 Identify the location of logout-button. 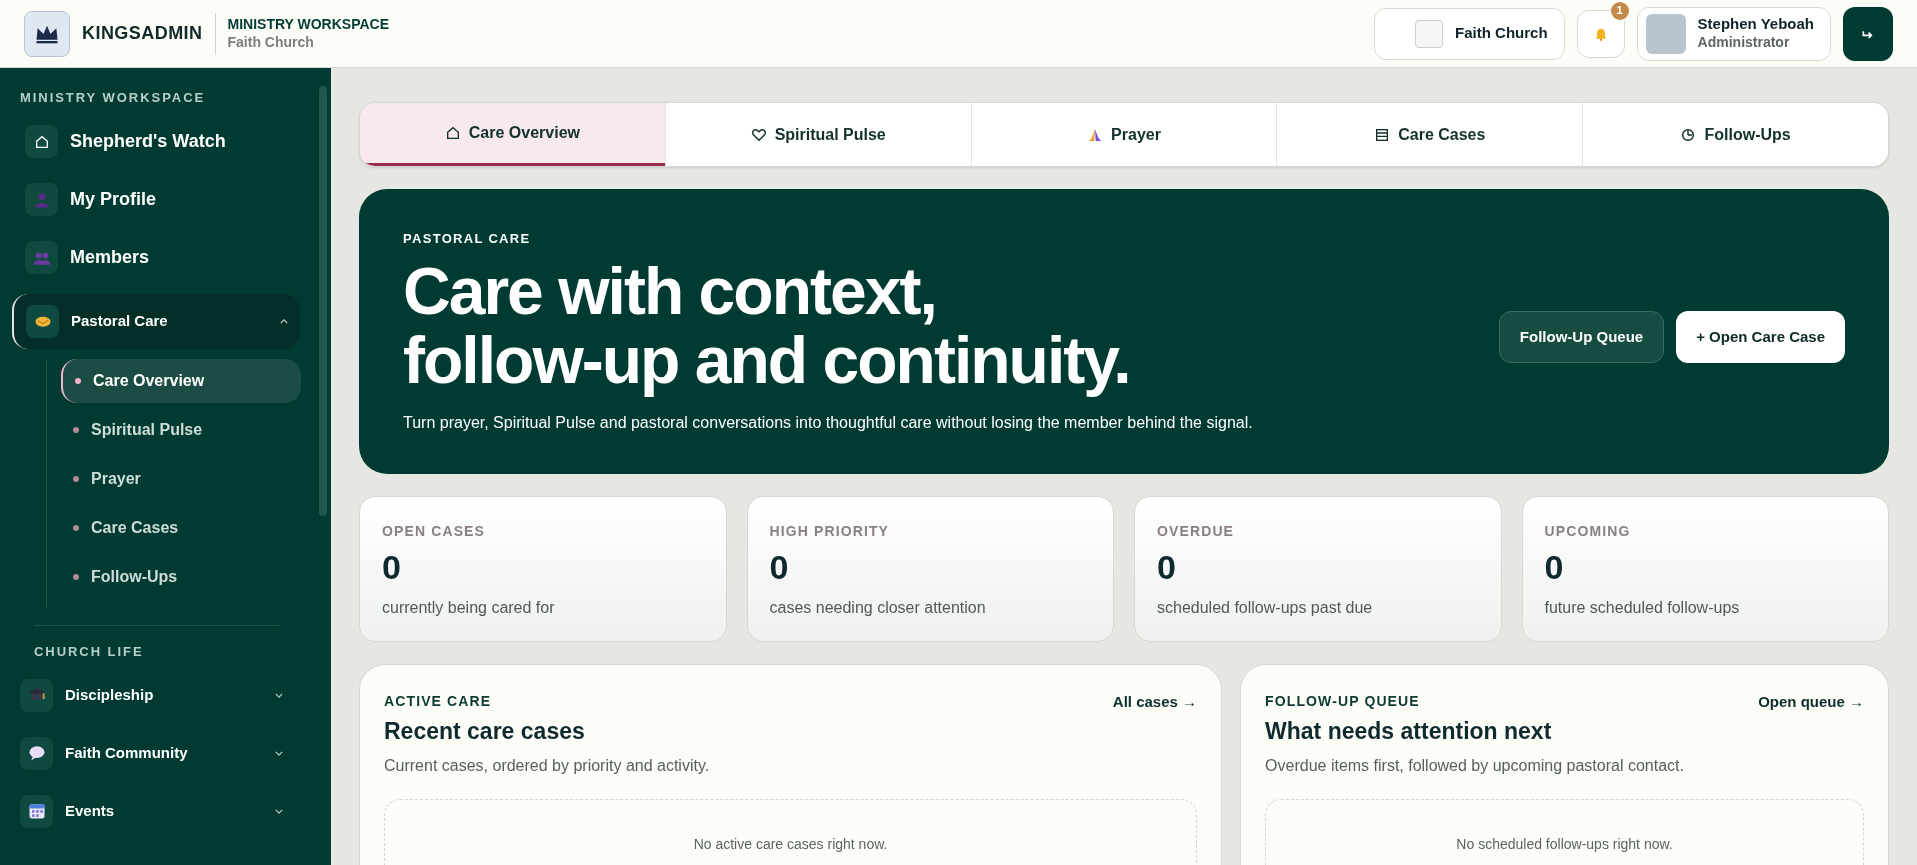
(1868, 33).